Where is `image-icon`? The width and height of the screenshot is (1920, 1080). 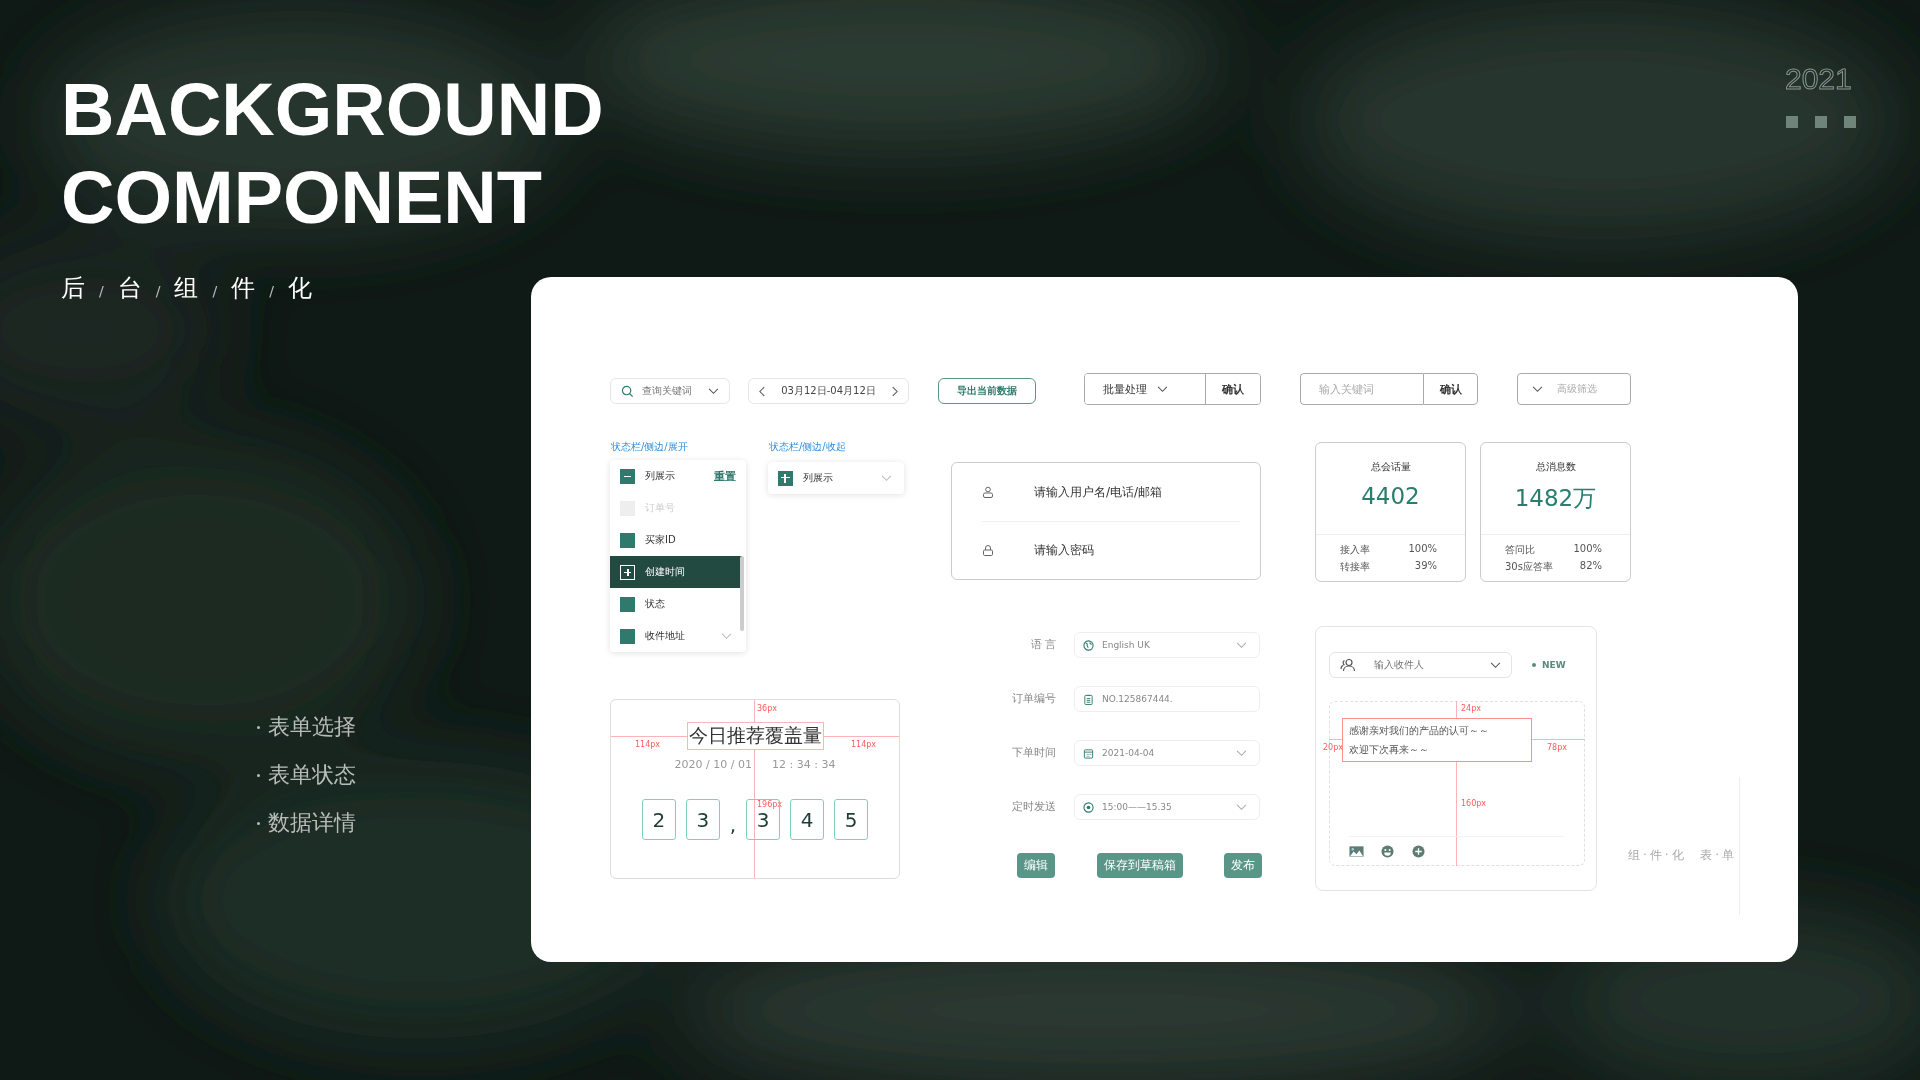 image-icon is located at coordinates (1356, 851).